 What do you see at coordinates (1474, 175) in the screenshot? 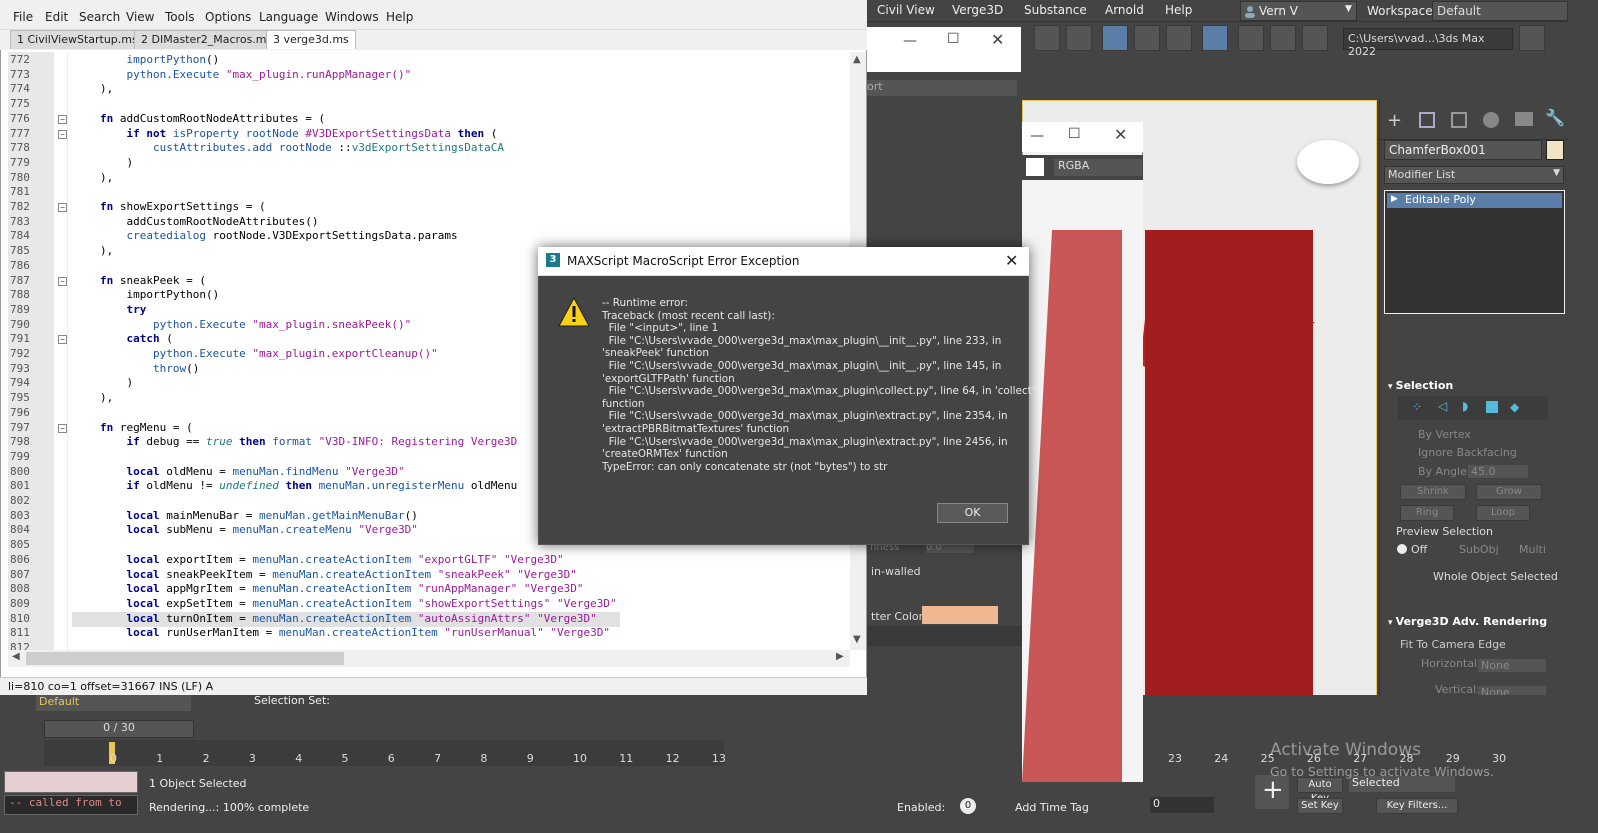
I see `modifier-list-dropdown: Modifier List ▼` at bounding box center [1474, 175].